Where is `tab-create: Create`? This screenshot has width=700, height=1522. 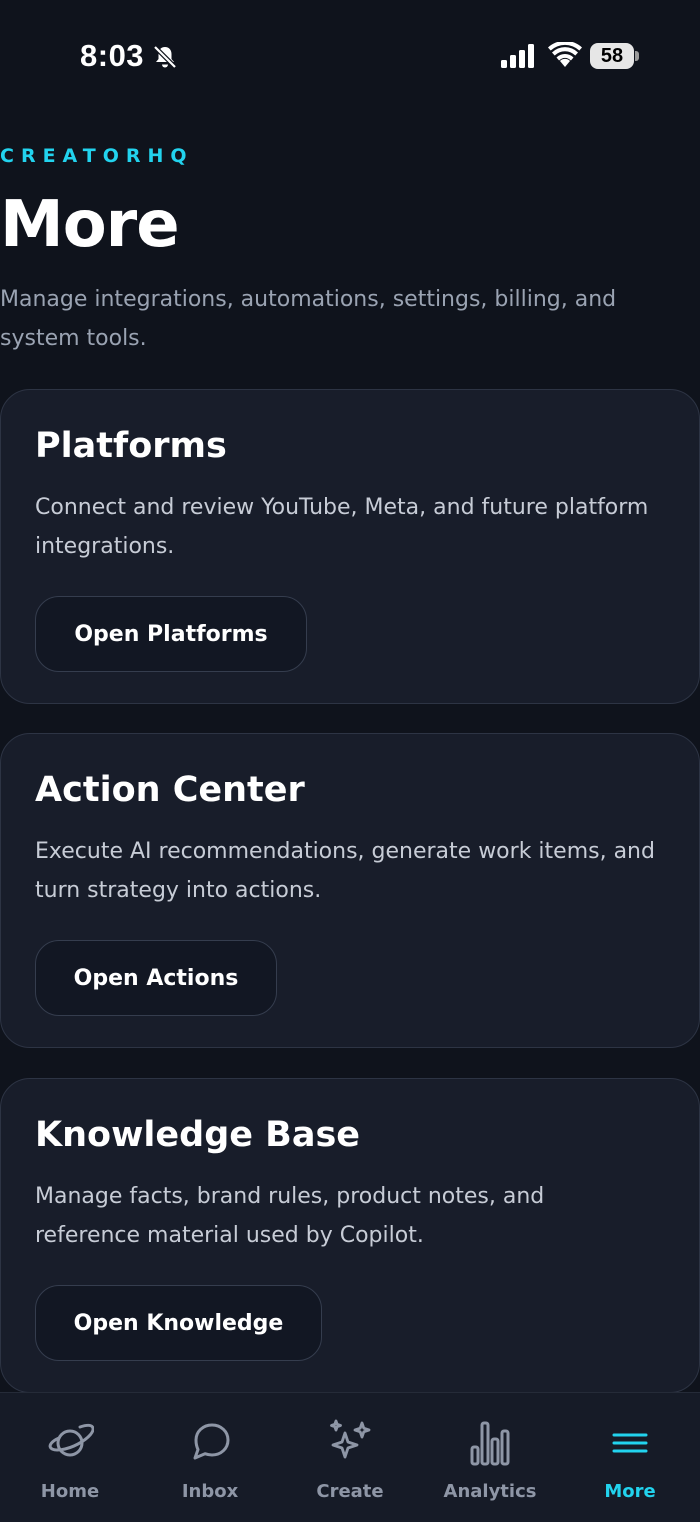
tab-create: Create is located at coordinates (350, 1457).